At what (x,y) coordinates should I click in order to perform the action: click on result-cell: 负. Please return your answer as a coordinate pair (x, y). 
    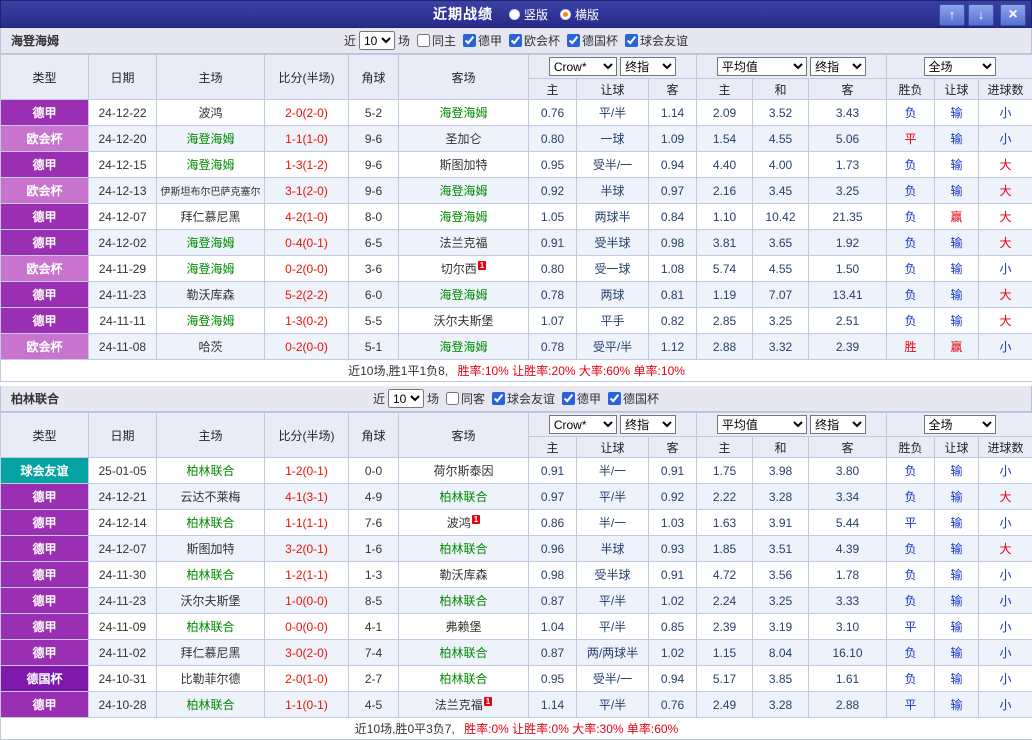
    Looking at the image, I should click on (911, 217).